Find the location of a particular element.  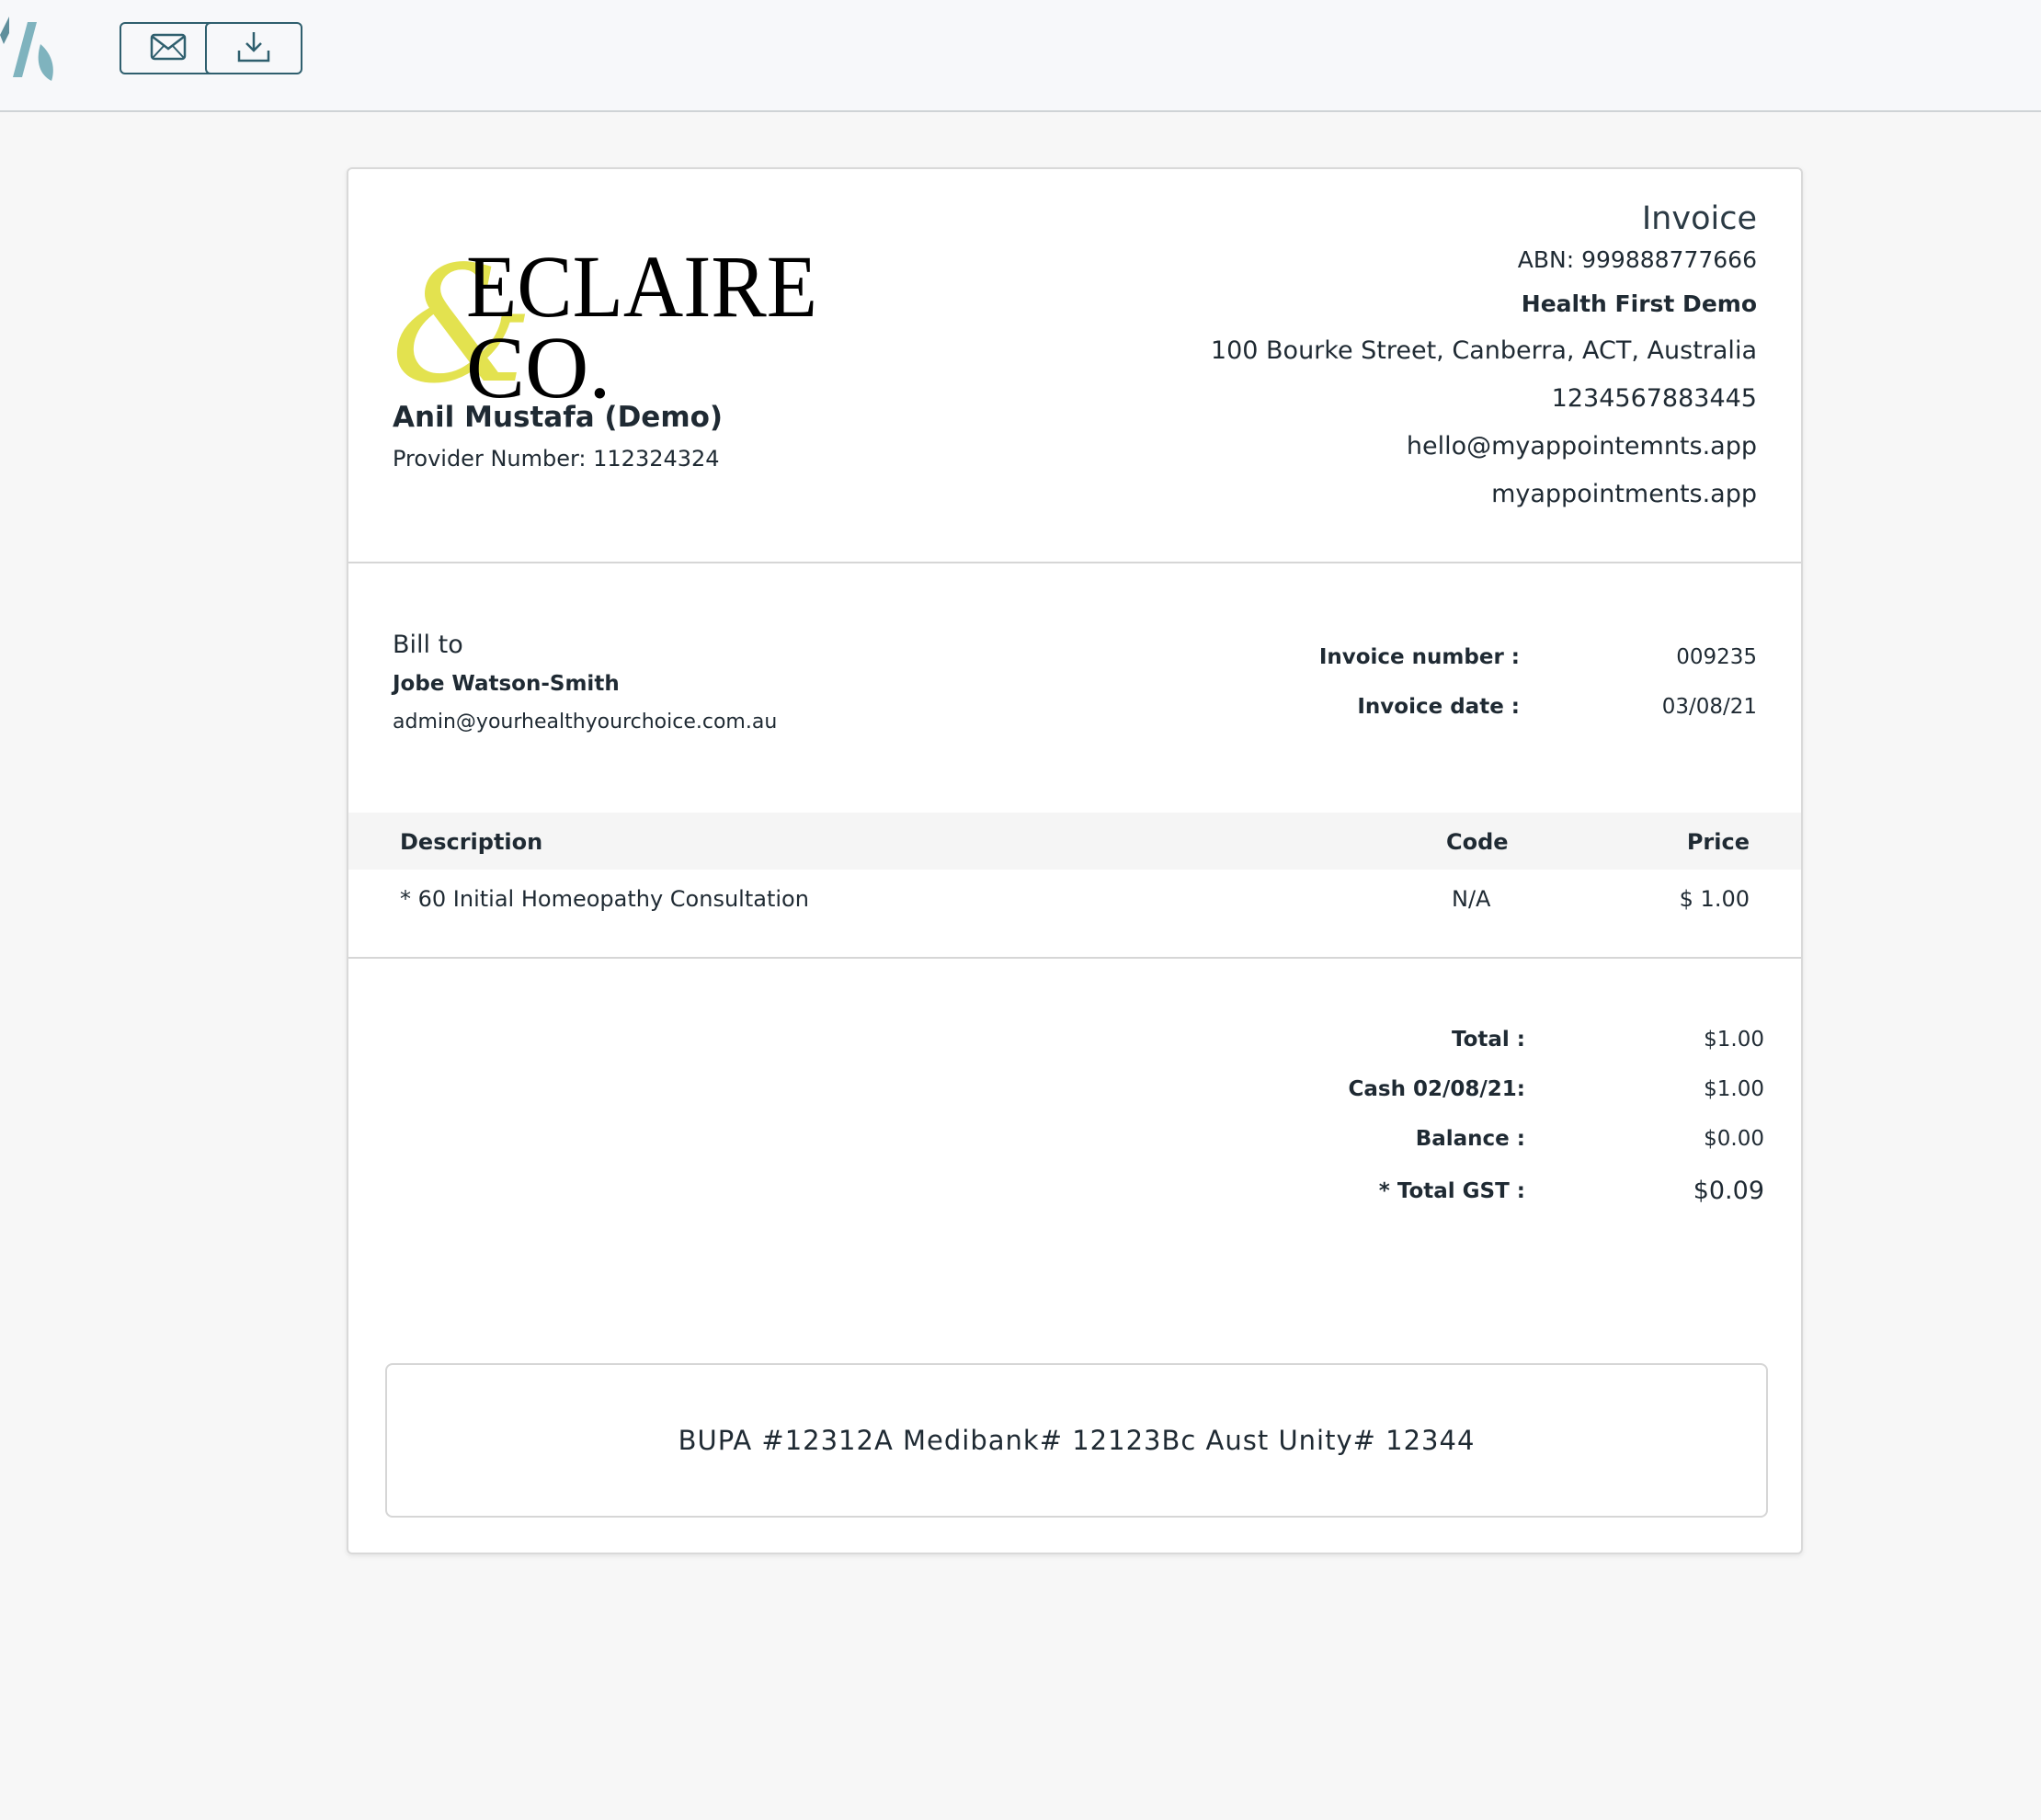

business-phone: 1234567883445 is located at coordinates (1654, 398).